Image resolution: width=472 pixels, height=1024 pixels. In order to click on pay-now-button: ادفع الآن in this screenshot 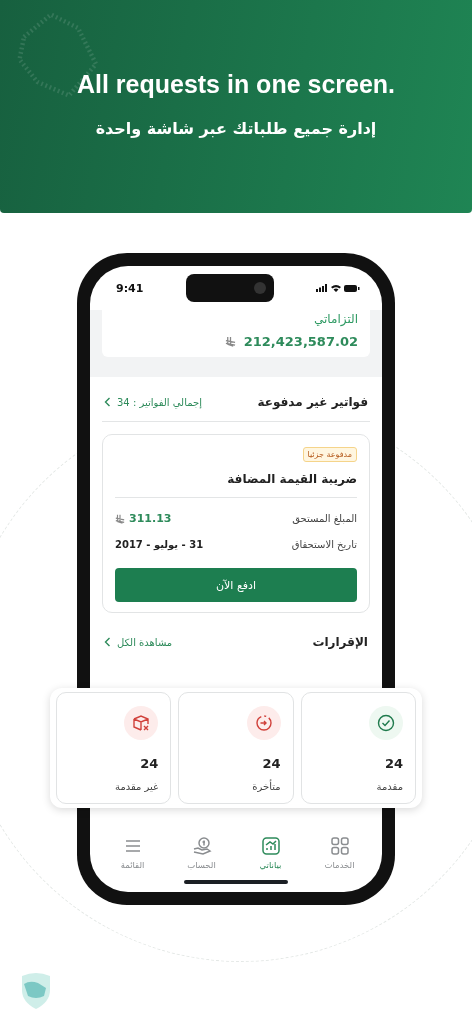, I will do `click(236, 585)`.